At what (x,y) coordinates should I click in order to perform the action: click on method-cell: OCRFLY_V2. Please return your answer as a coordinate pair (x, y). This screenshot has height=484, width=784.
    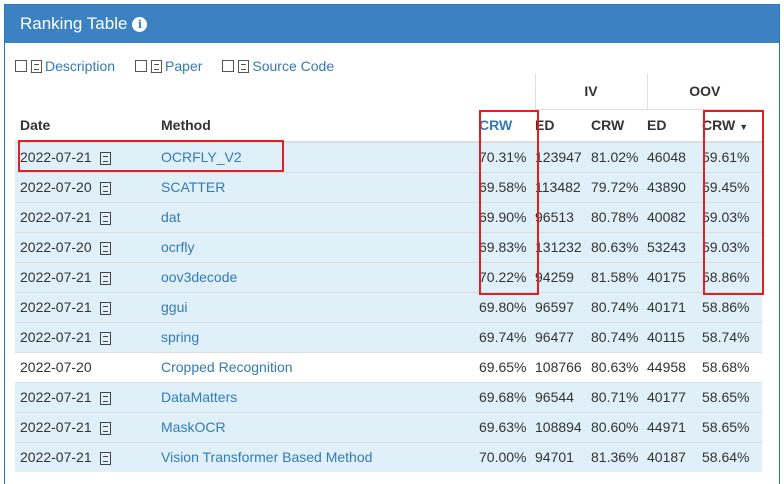
    Looking at the image, I should click on (320, 156).